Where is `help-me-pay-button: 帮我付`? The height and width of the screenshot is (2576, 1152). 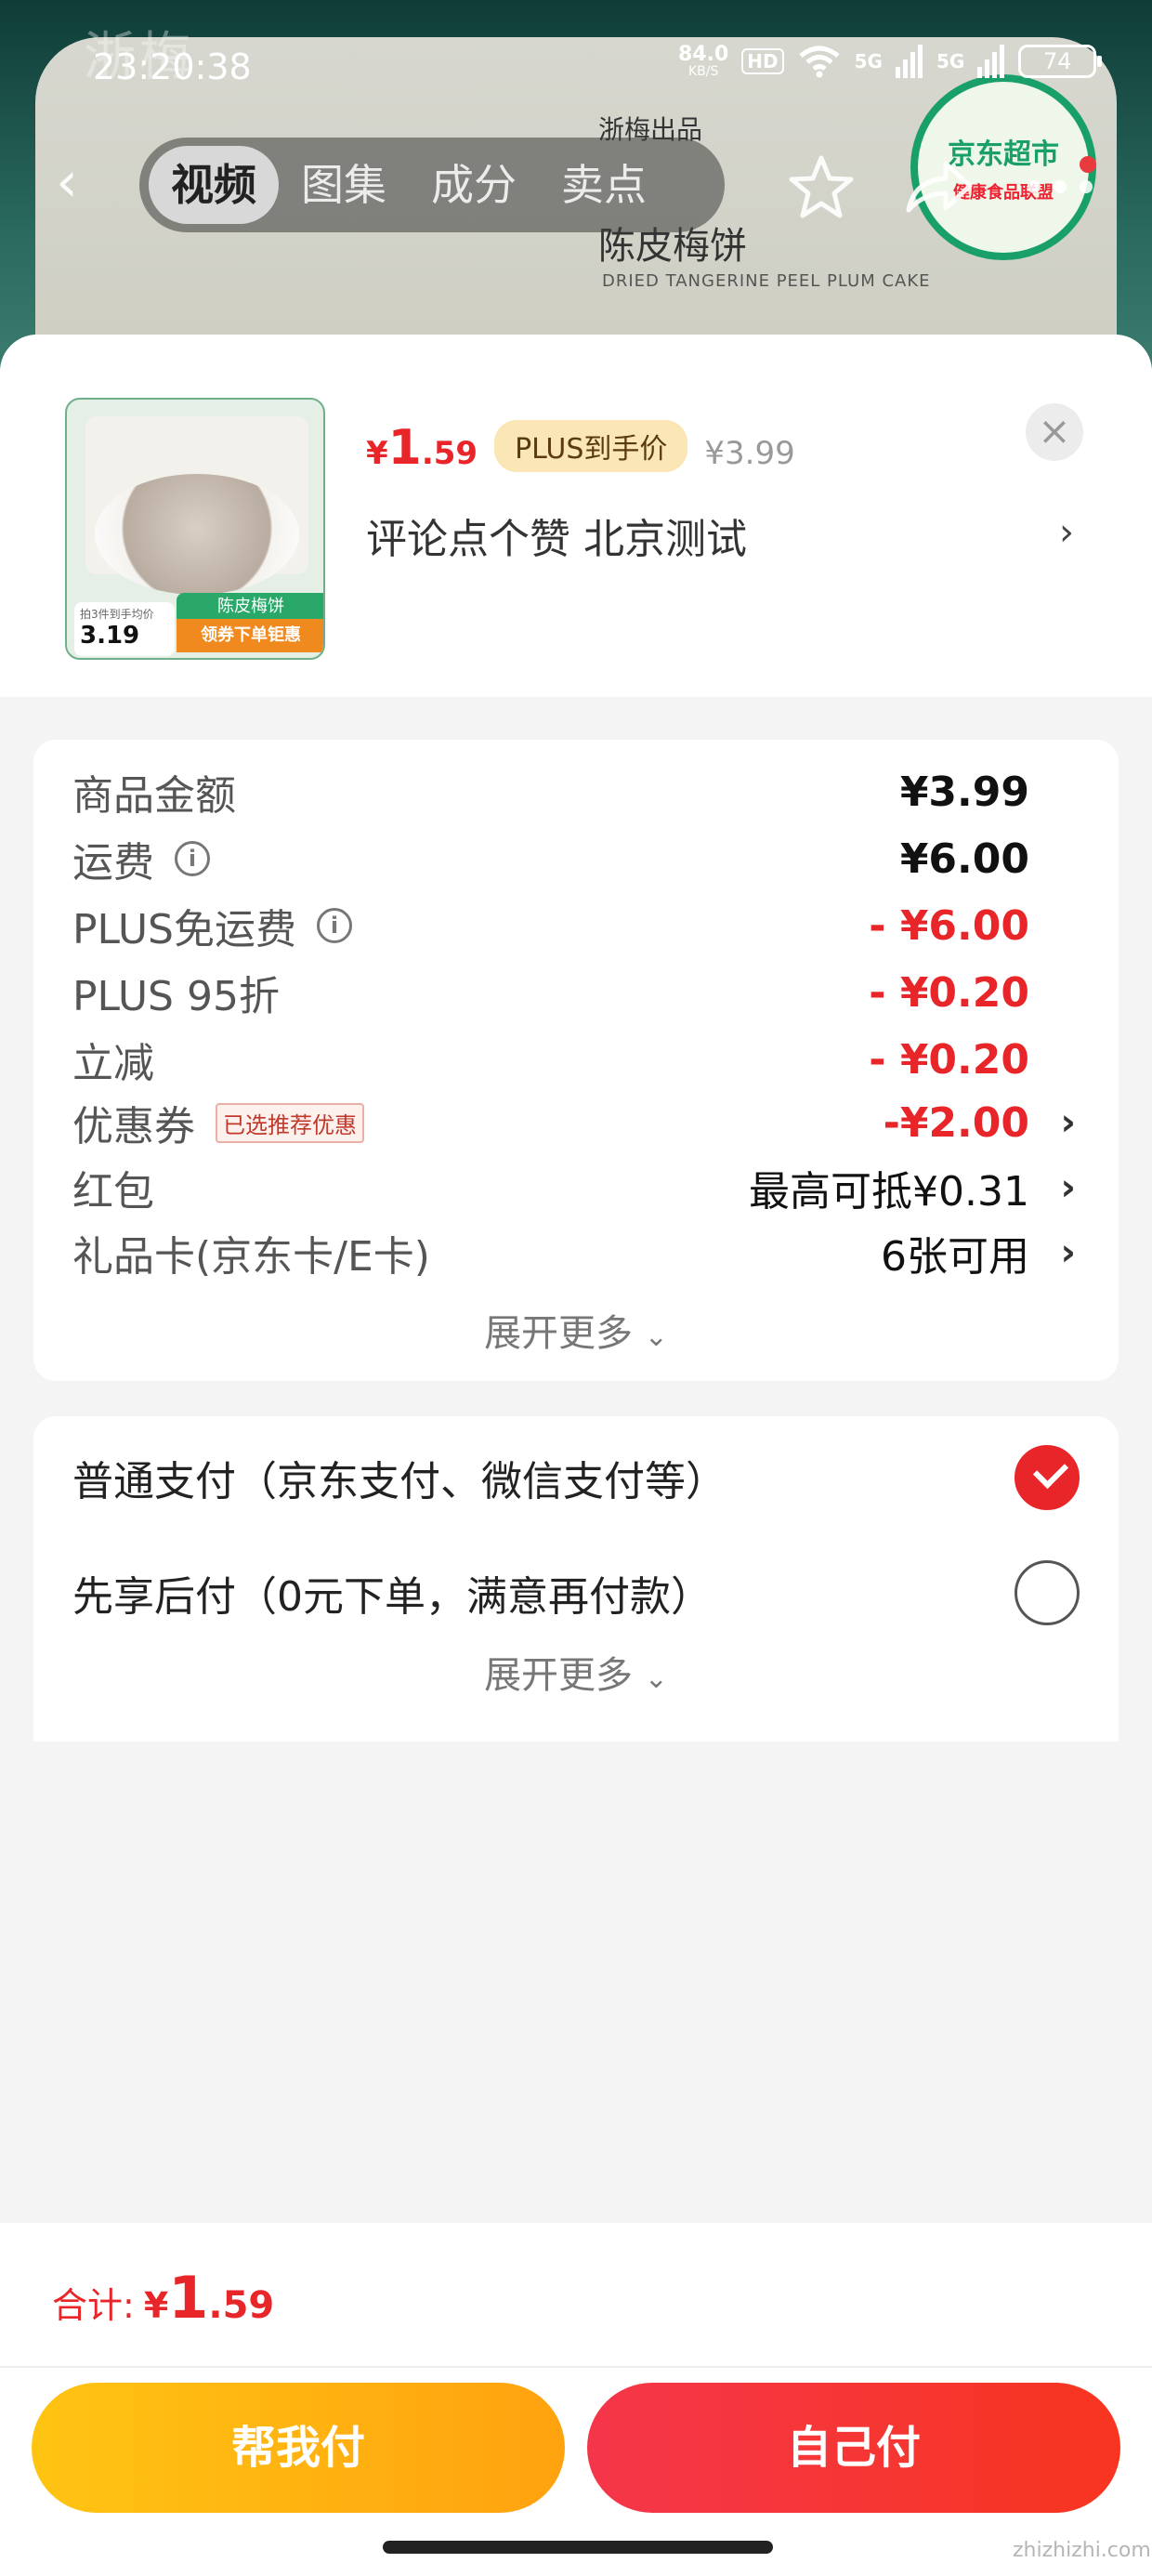
help-me-pay-button: 帮我付 is located at coordinates (298, 2448).